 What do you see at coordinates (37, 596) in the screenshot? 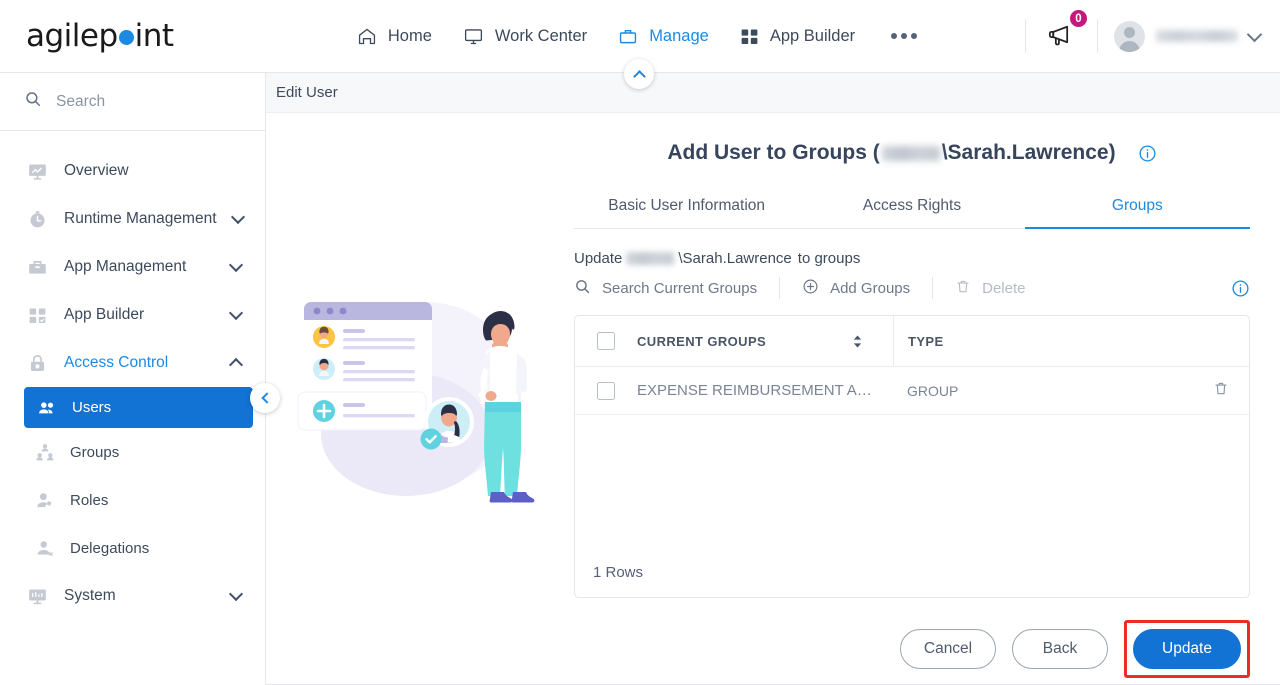
I see `system-icon` at bounding box center [37, 596].